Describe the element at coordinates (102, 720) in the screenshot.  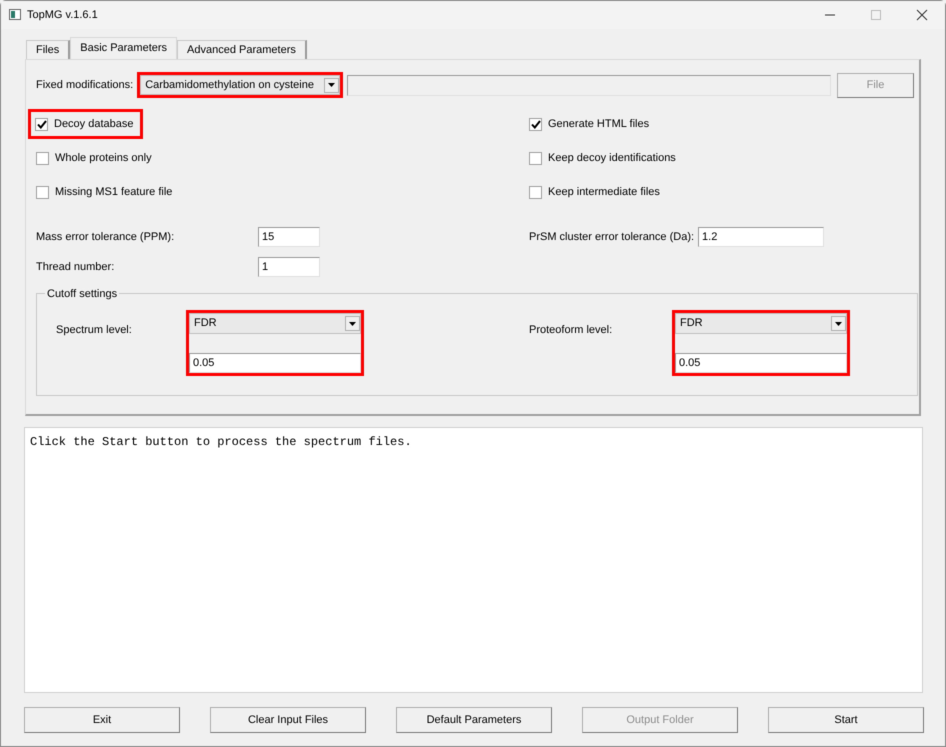
I see `action-button: Exit` at that location.